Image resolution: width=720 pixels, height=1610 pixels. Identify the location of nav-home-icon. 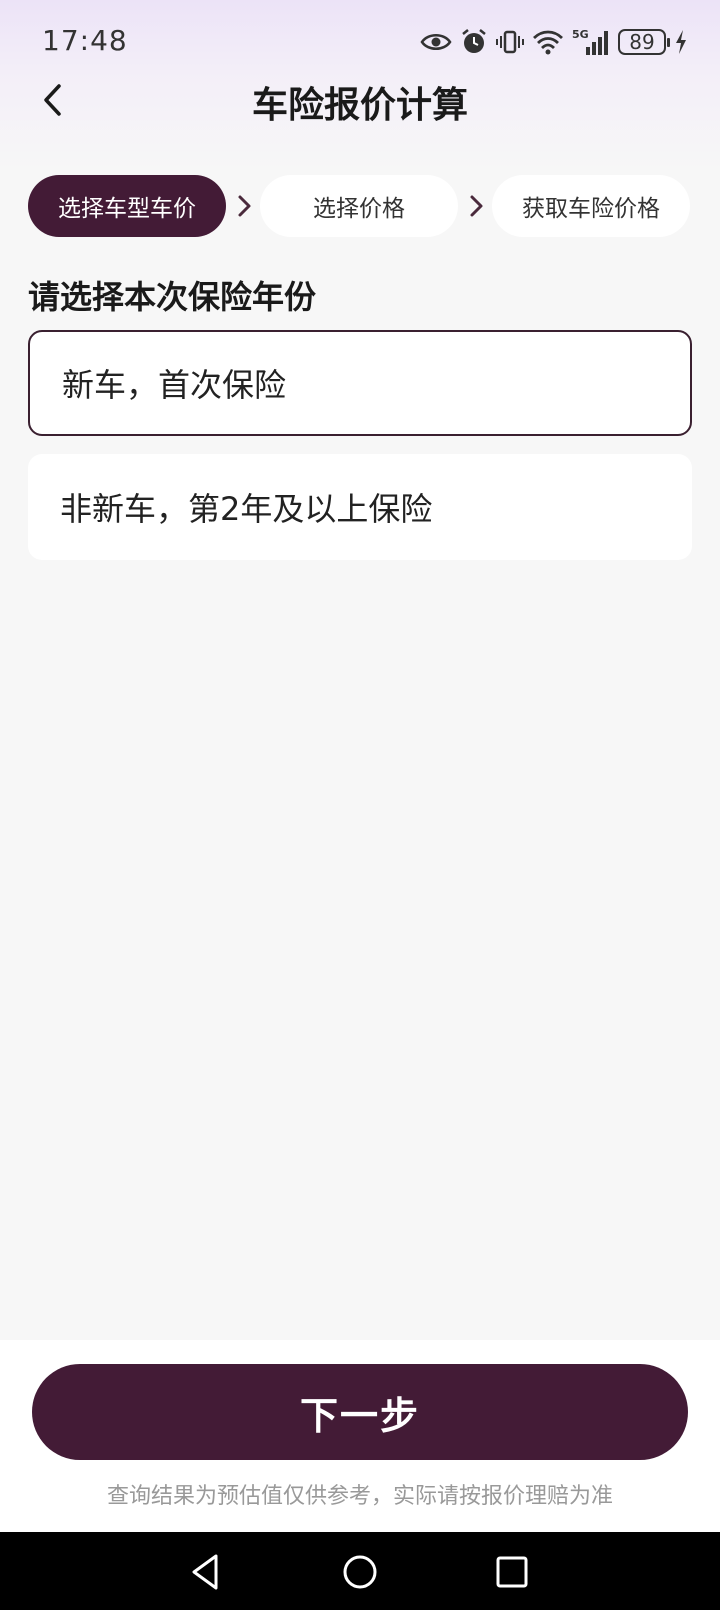
(360, 1572).